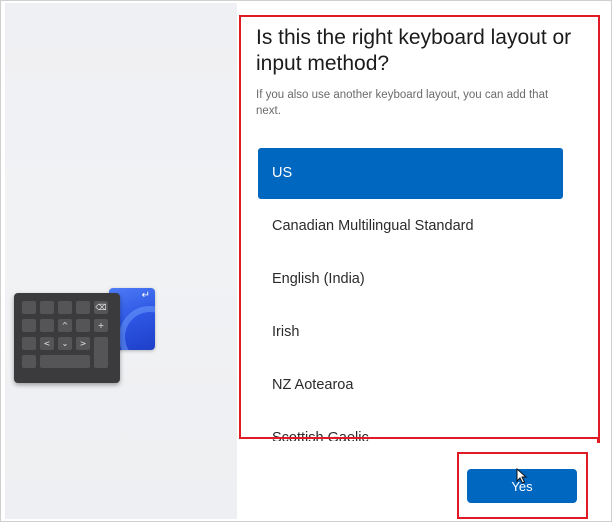  Describe the element at coordinates (101, 325) in the screenshot. I see `plus-key-icon: +` at that location.